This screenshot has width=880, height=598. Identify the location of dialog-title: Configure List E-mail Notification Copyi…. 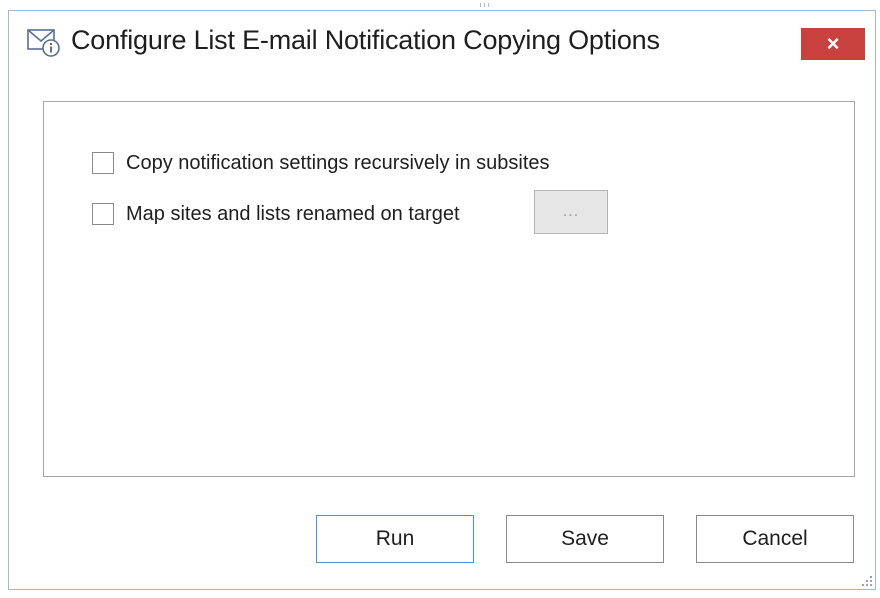
(365, 40).